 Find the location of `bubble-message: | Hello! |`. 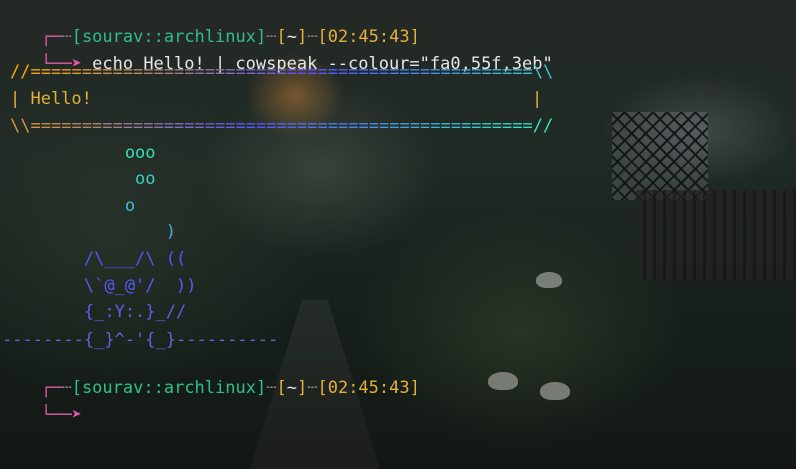

bubble-message: | Hello! | is located at coordinates (276, 99).